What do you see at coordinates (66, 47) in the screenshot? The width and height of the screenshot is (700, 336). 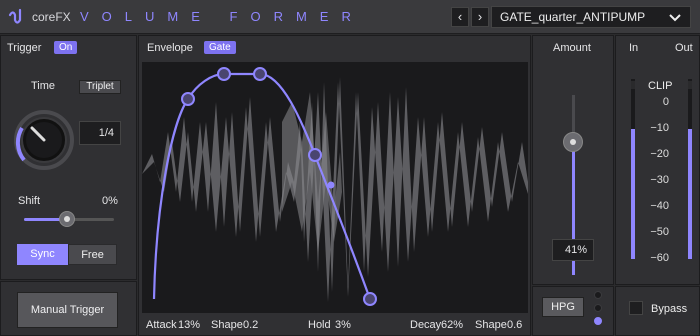 I see `trigger-toggle: On` at bounding box center [66, 47].